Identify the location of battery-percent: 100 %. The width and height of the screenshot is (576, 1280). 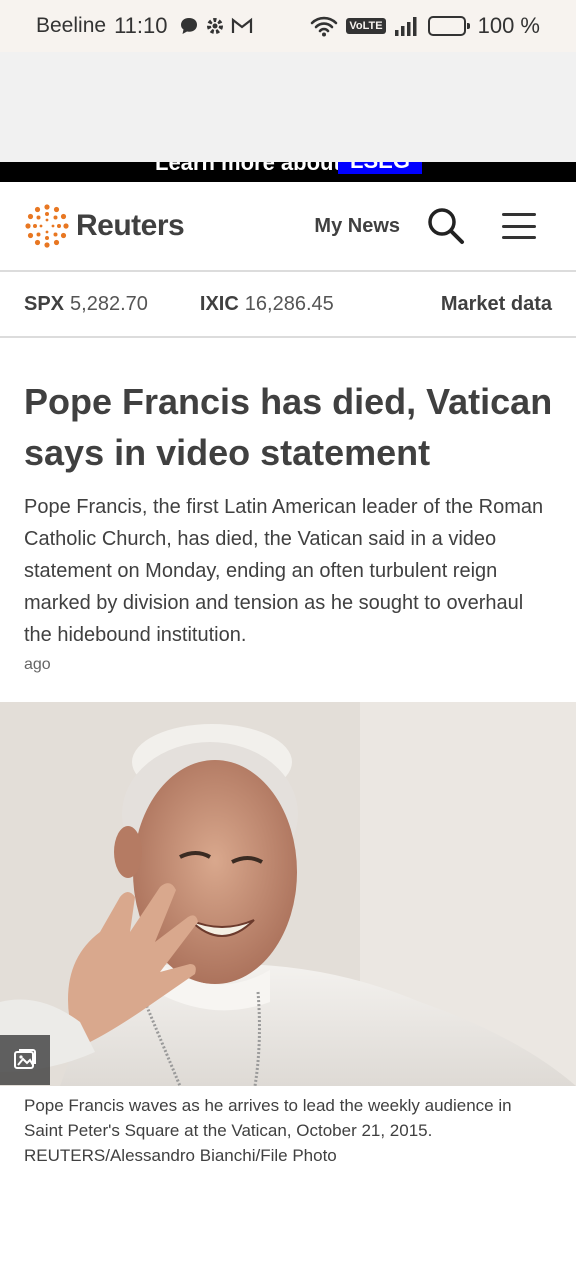
(508, 25).